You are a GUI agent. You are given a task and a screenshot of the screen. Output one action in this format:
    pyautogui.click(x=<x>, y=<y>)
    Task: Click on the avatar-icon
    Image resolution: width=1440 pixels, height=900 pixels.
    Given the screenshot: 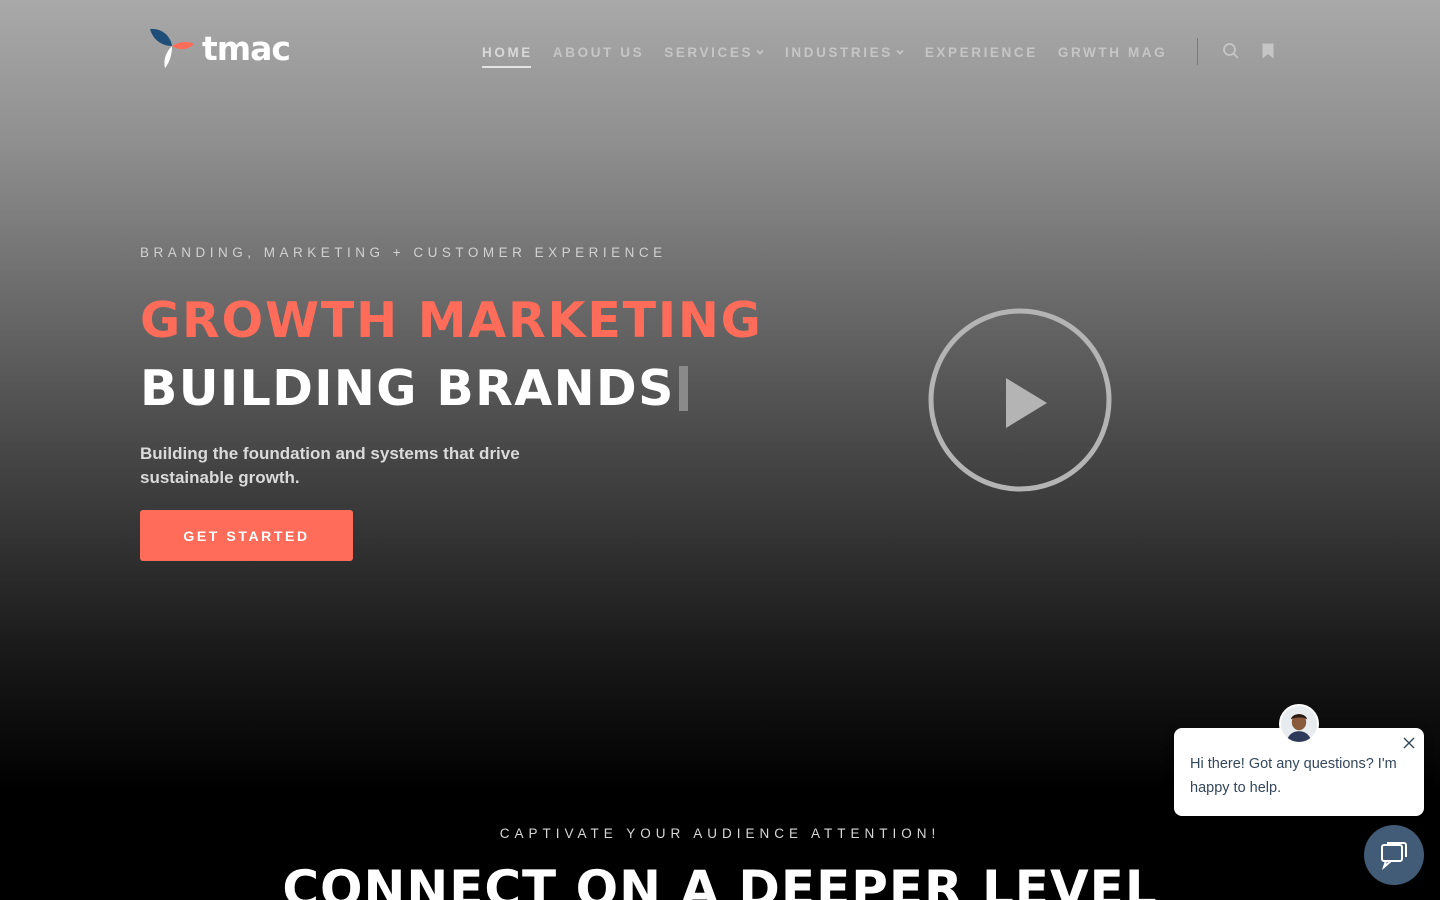 What is the action you would take?
    pyautogui.click(x=1299, y=724)
    